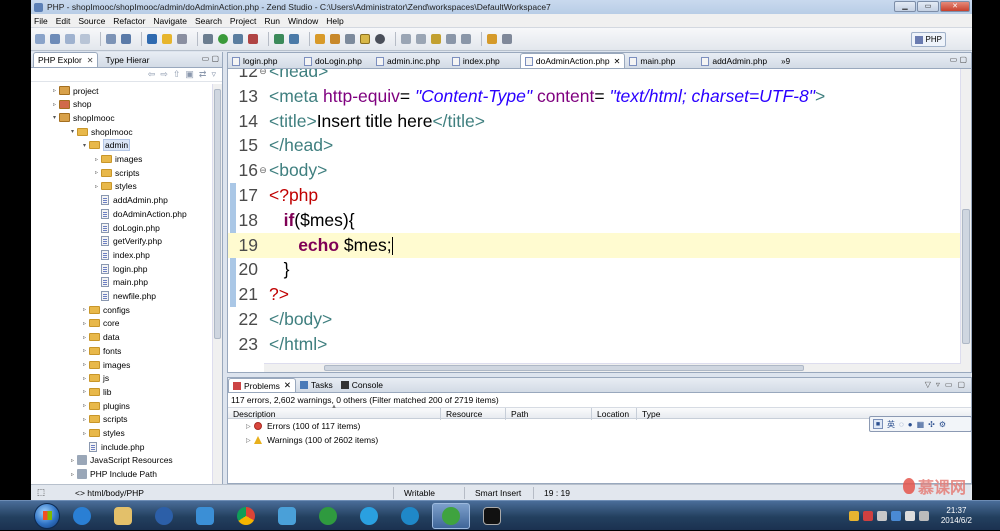 The height and width of the screenshot is (531, 1000). What do you see at coordinates (238, 39) in the screenshot?
I see `run-config-icon` at bounding box center [238, 39].